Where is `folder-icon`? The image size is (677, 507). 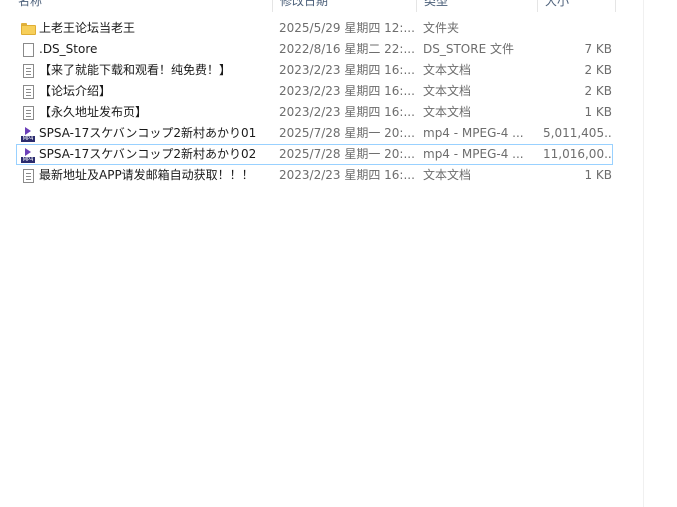 folder-icon is located at coordinates (28, 28).